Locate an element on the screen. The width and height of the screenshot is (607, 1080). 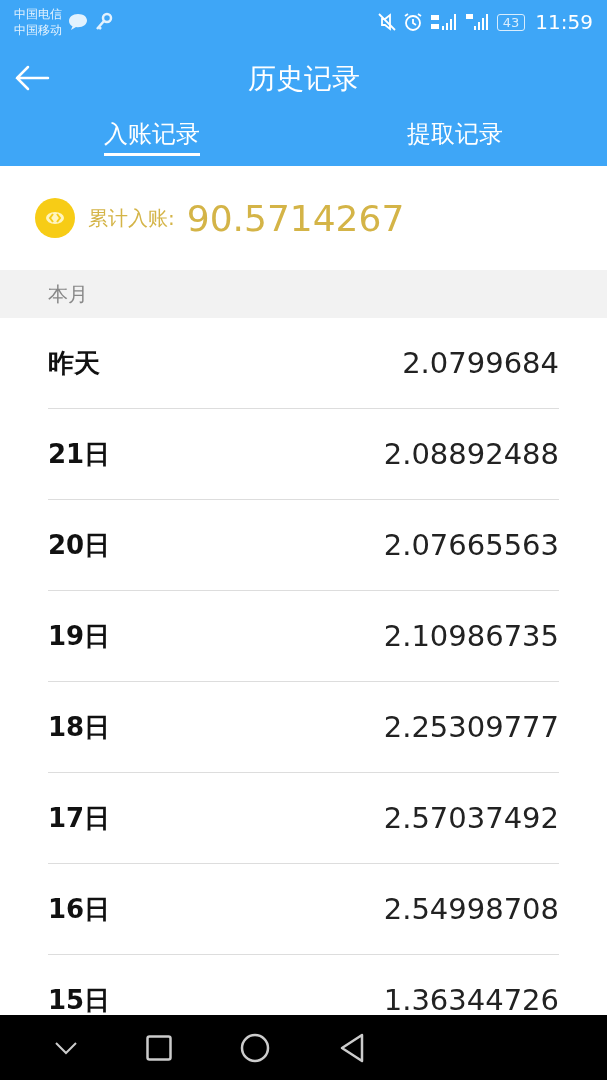
amount-value: 1.36344726 is located at coordinates (471, 999).